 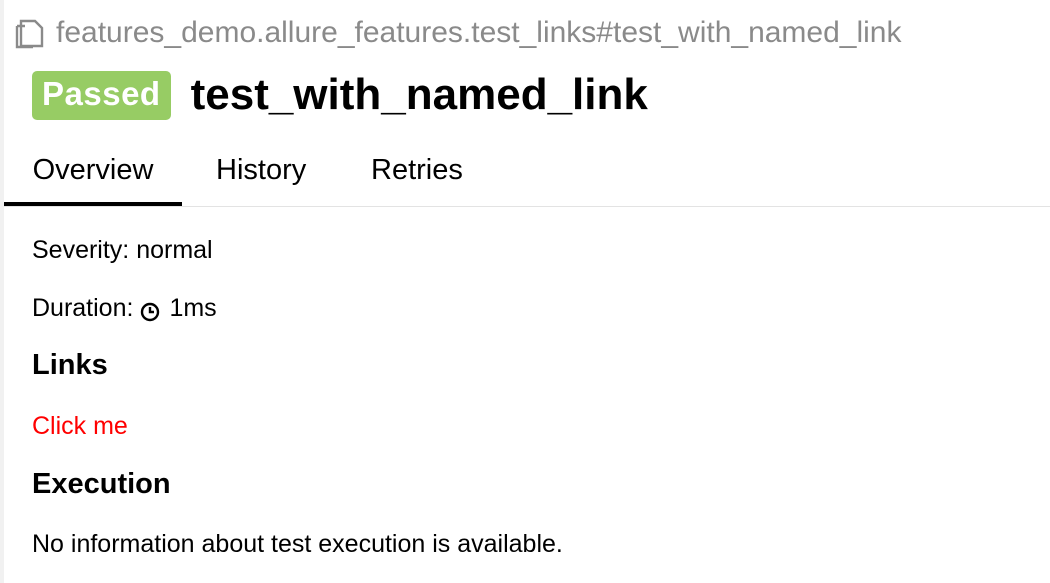 I want to click on severity-text: Severity: normal, so click(x=122, y=250).